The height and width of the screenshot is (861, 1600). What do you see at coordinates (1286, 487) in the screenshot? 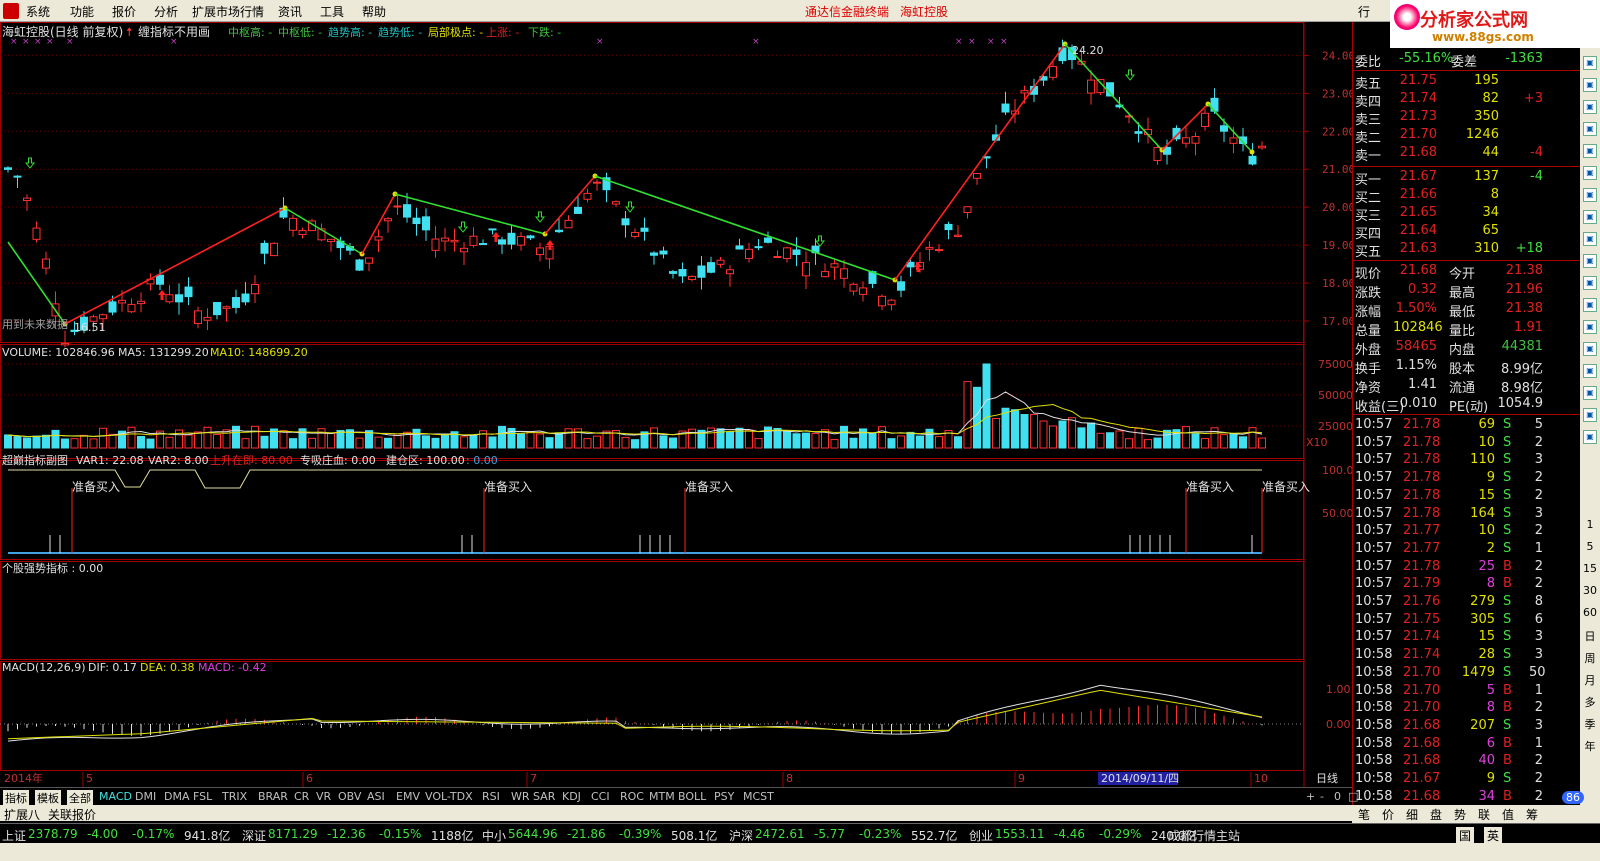
I see `buy-signal-label: 准备买入` at bounding box center [1286, 487].